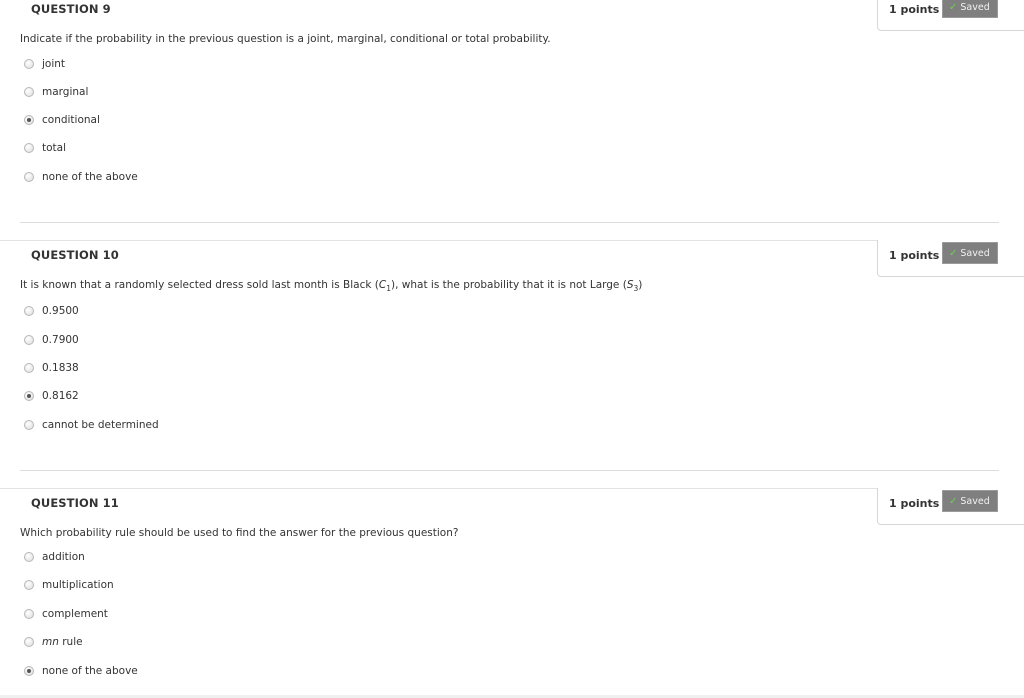  I want to click on option-label: mn rule, so click(62, 642).